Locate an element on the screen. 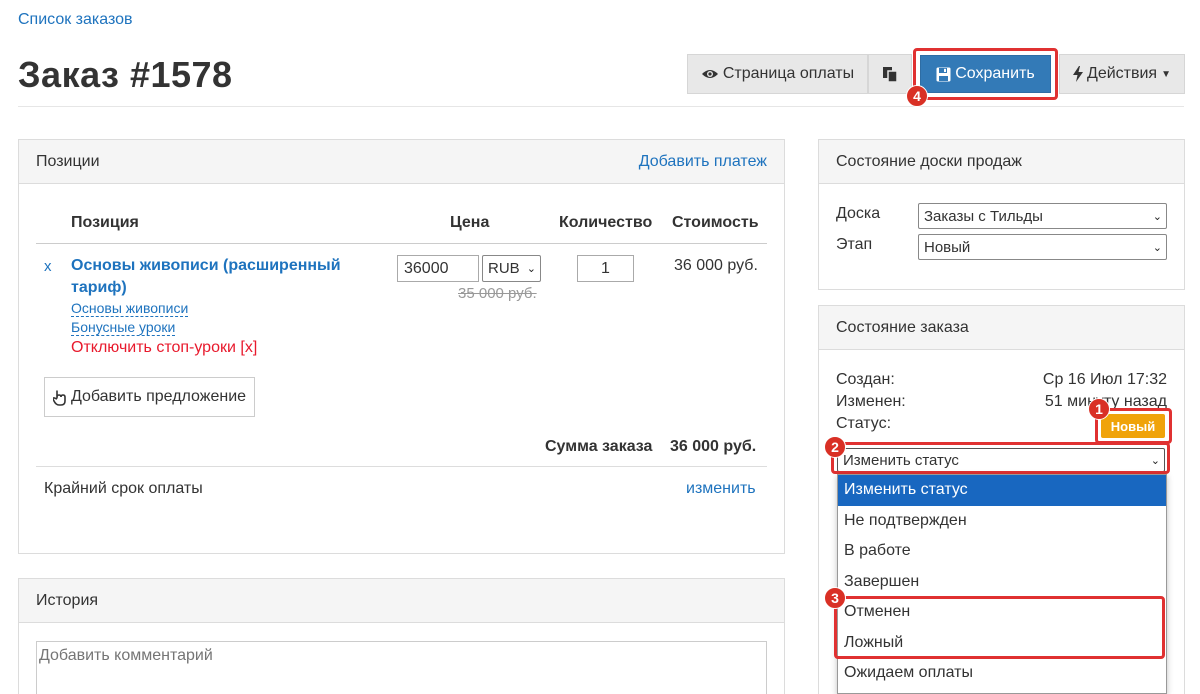 The height and width of the screenshot is (694, 1200). actions-label: Действия is located at coordinates (1122, 73).